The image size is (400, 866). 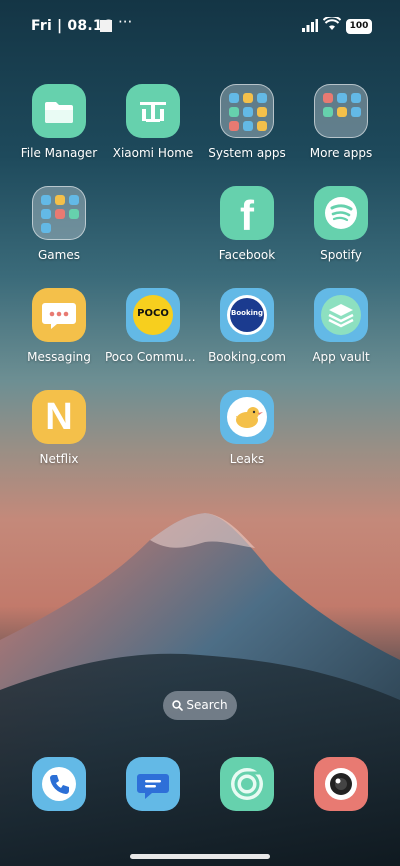 I want to click on leaks-icon, so click(x=247, y=417).